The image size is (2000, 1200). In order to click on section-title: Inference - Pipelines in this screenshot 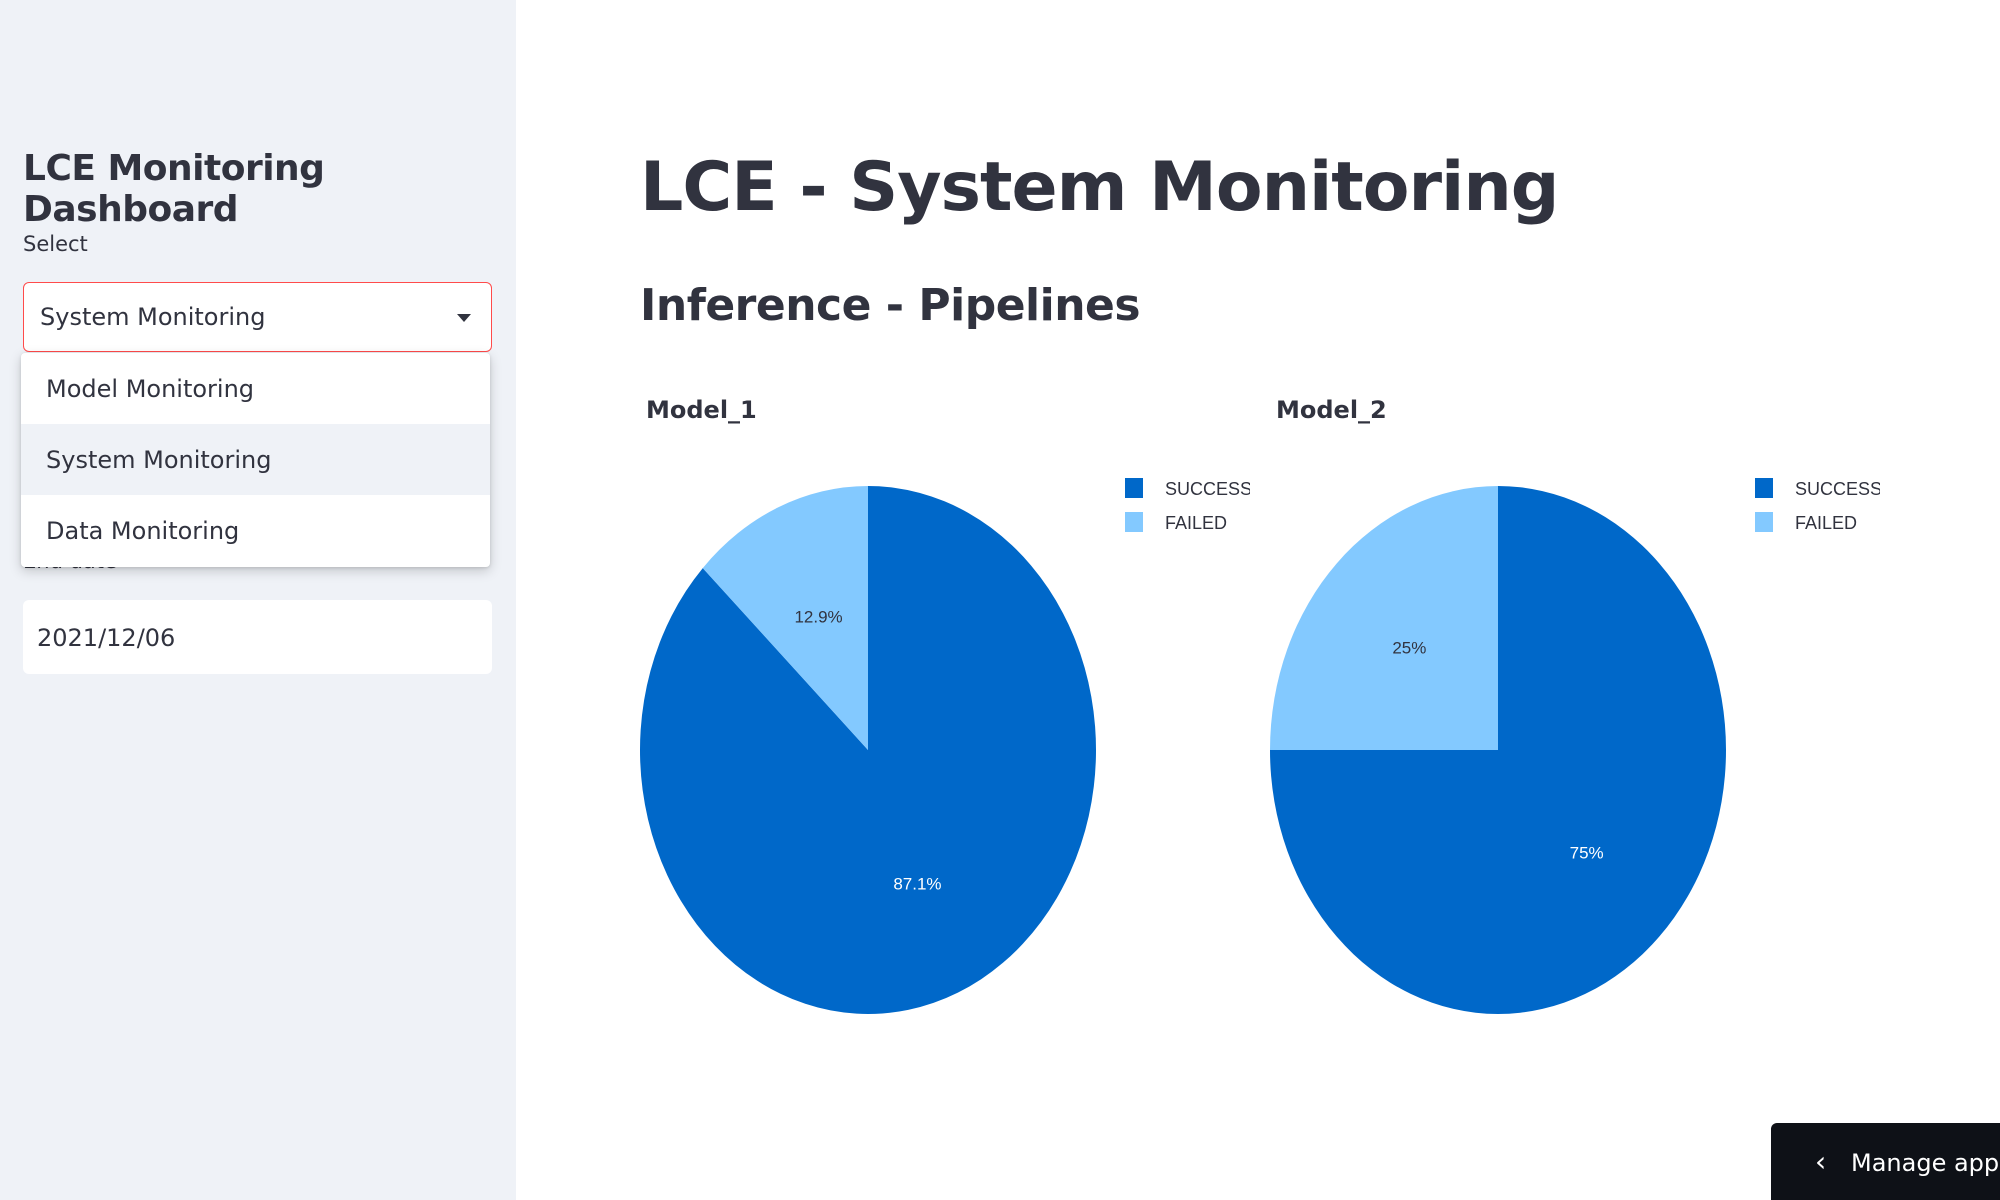, I will do `click(890, 305)`.